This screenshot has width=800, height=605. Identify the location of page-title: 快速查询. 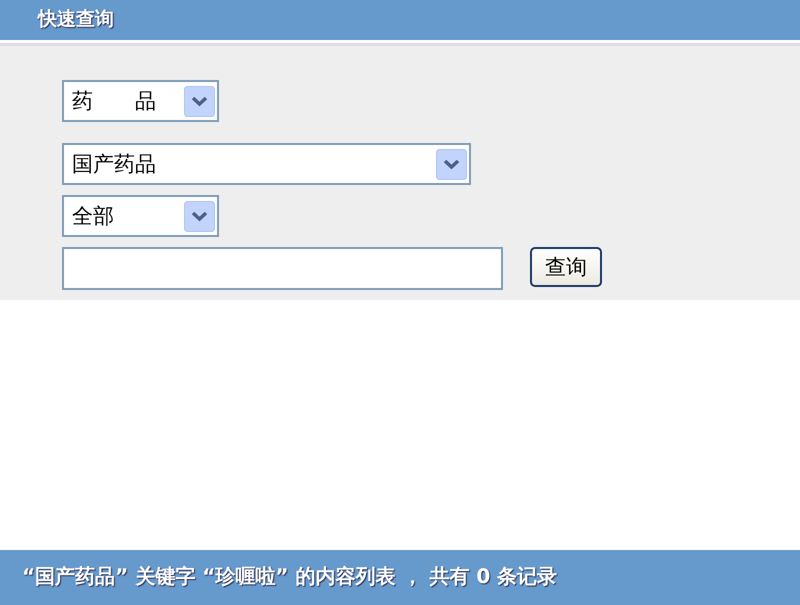
(76, 19).